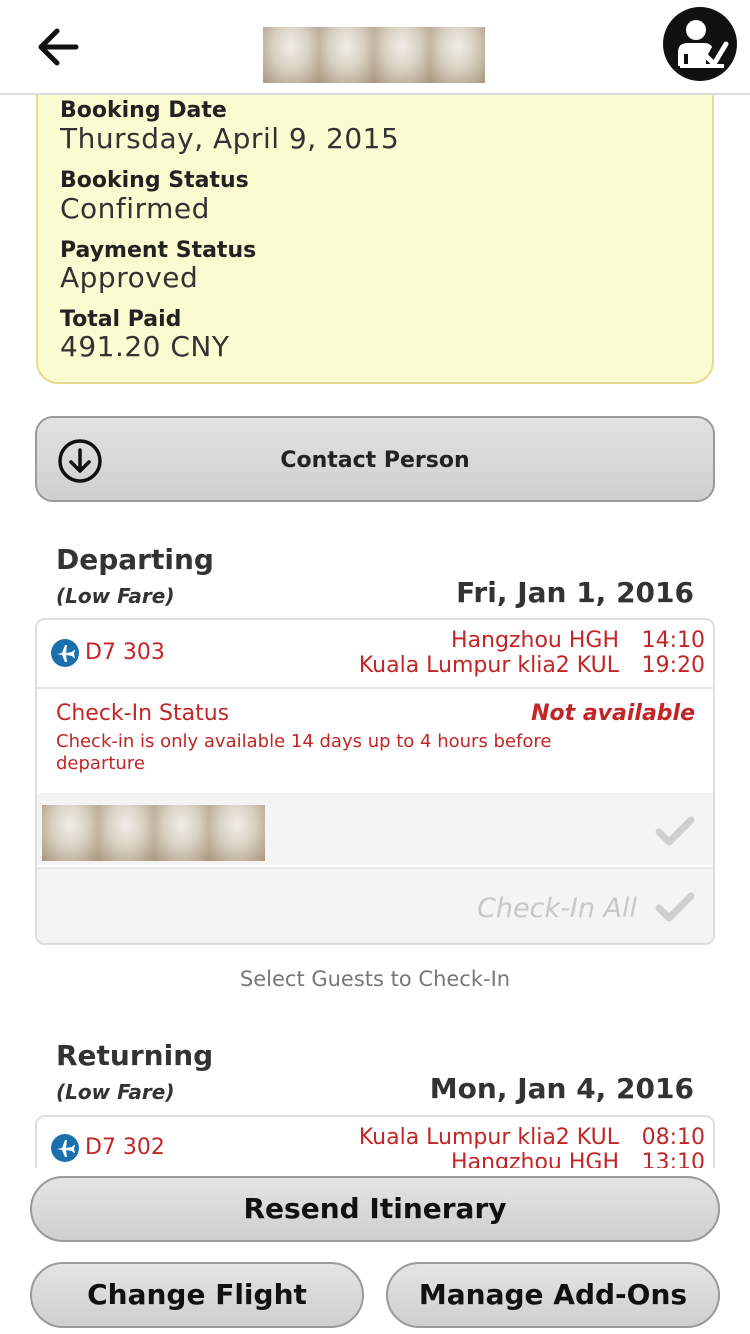 The image size is (750, 1334). What do you see at coordinates (153, 833) in the screenshot?
I see `guest-name-image` at bounding box center [153, 833].